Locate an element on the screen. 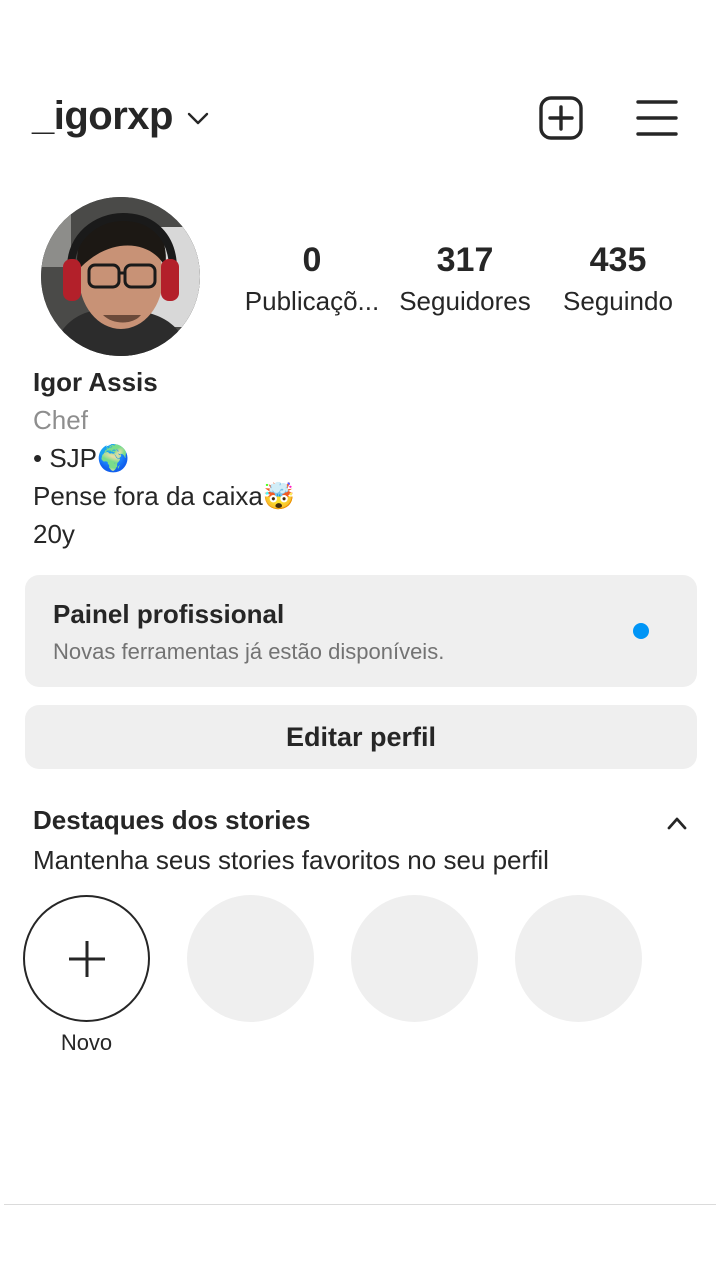 This screenshot has height=1280, width=720. display-name: Igor Assis is located at coordinates (95, 382).